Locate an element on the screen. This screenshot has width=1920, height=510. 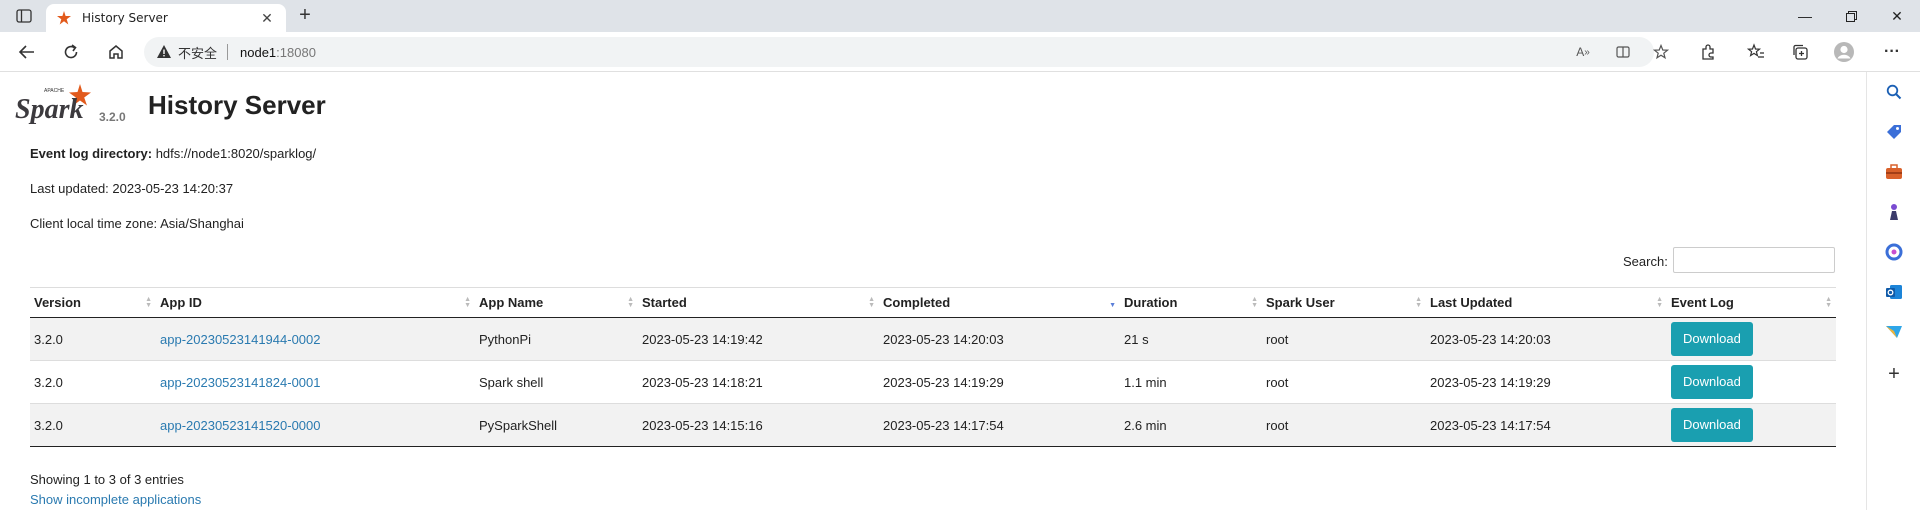
app-id-link: app-20230523141944-0002 is located at coordinates (240, 339).